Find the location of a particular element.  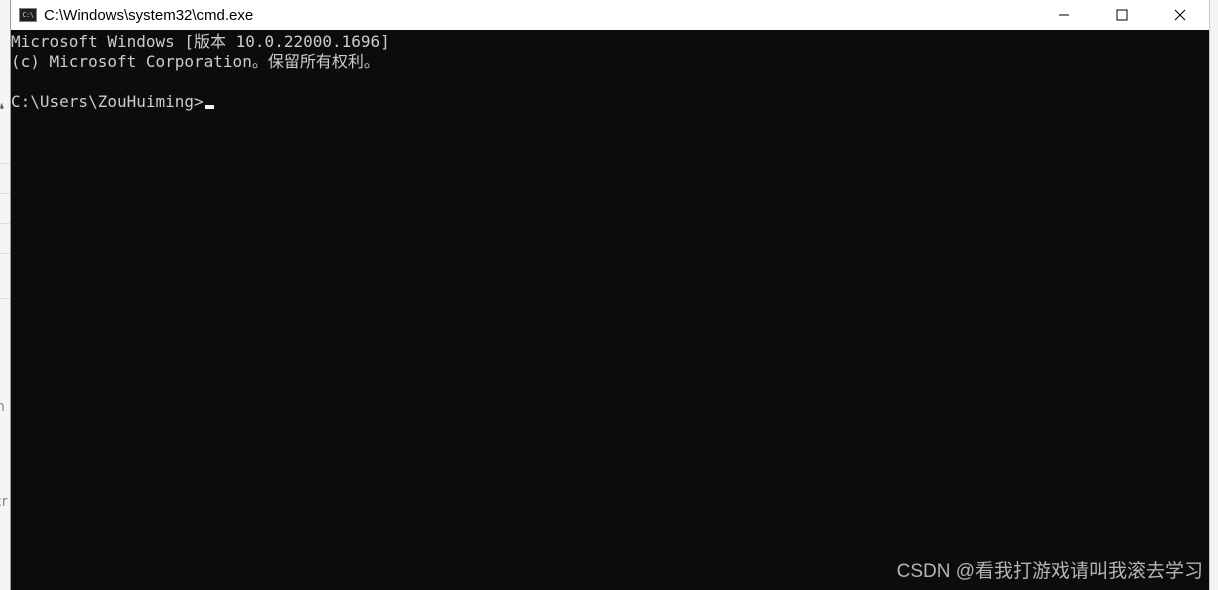

cmd-icon-glyph: C:\ is located at coordinates (28, 14).